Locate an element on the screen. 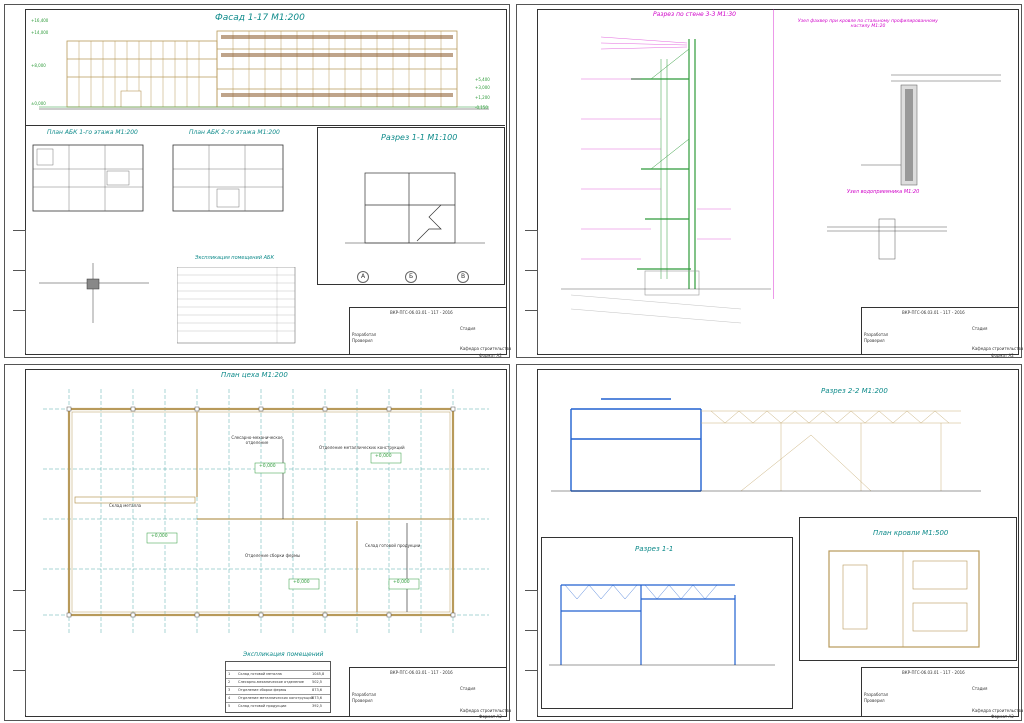 Image resolution: width=1024 pixels, height=723 pixels. room-label-4: Отделение сборки фермы is located at coordinates (273, 555).